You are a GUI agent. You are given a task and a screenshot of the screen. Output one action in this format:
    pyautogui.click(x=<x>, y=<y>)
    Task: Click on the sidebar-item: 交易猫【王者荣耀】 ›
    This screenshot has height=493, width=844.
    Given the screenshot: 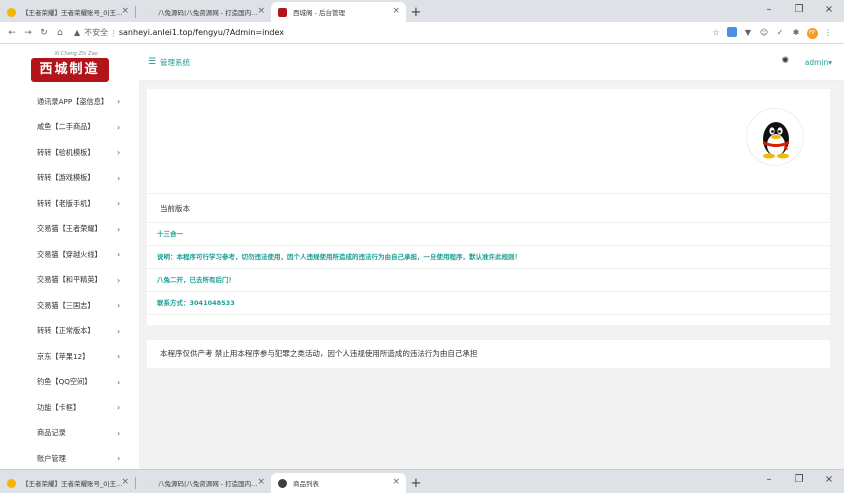 What is the action you would take?
    pyautogui.click(x=69, y=230)
    